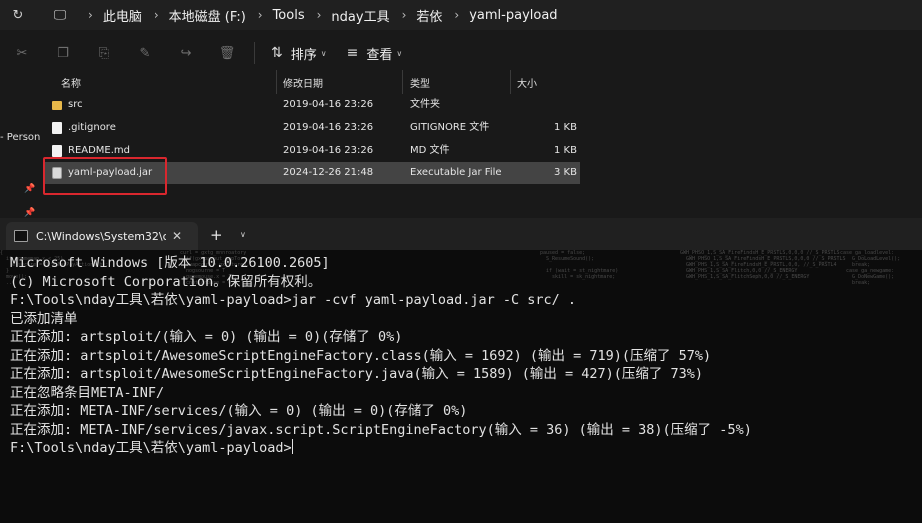 The image size is (922, 523). I want to click on file-size: 3 KB, so click(565, 172).